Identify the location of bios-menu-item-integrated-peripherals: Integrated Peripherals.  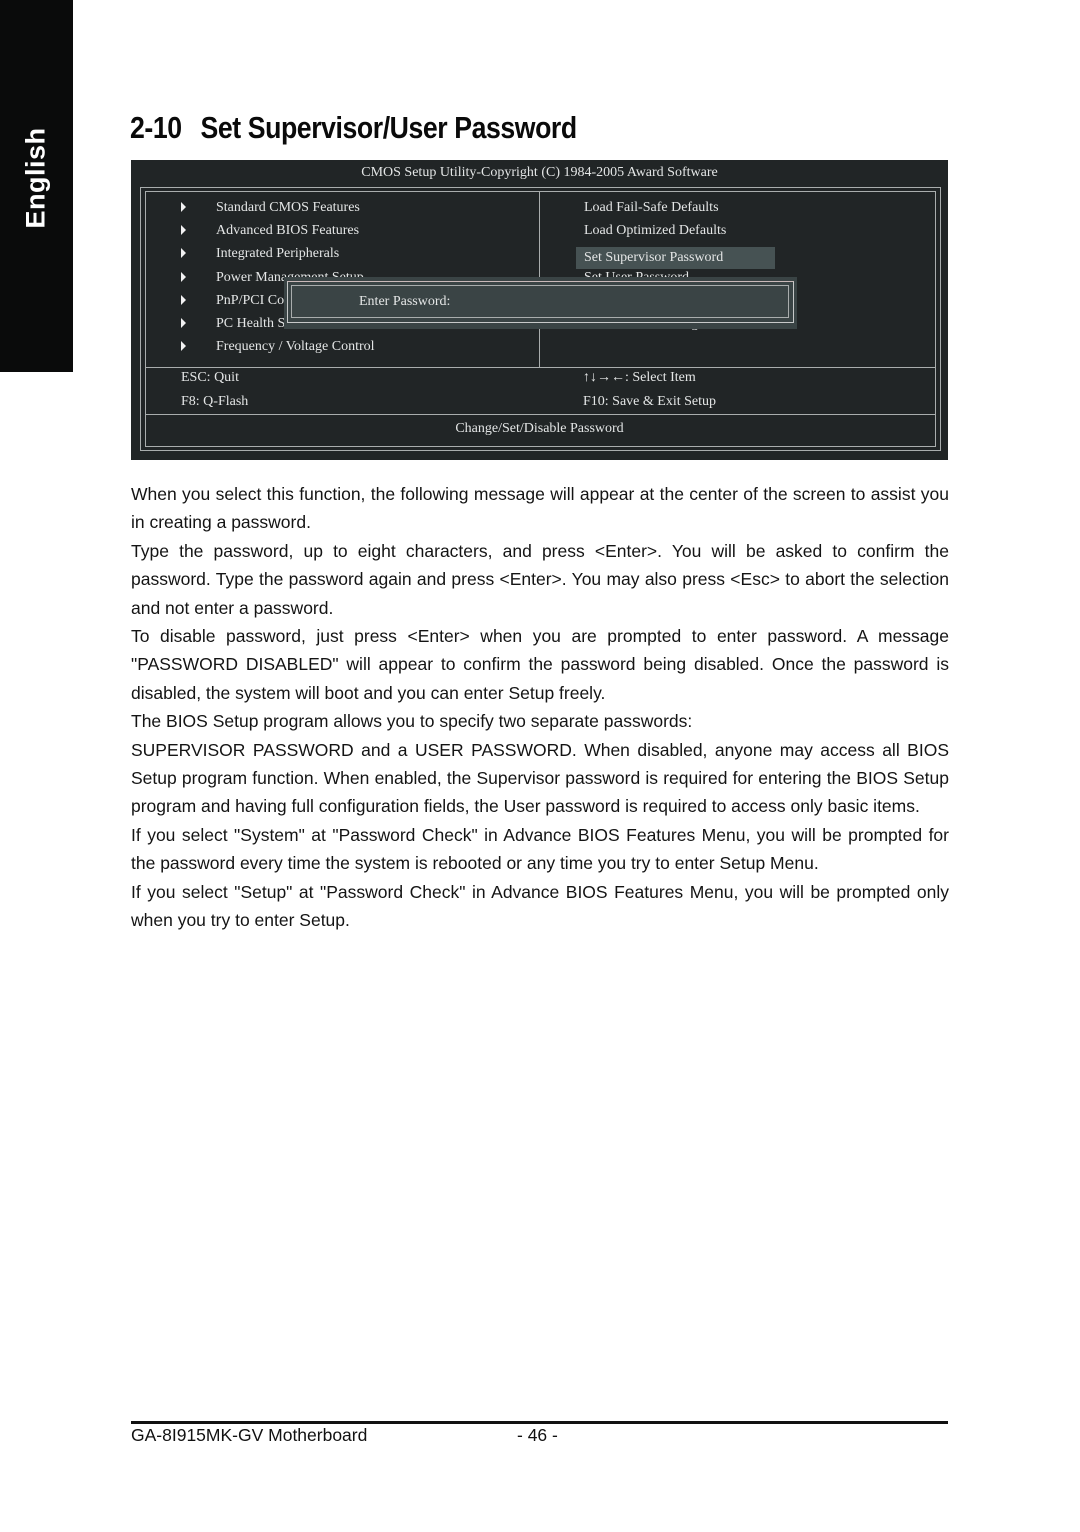
(260, 254).